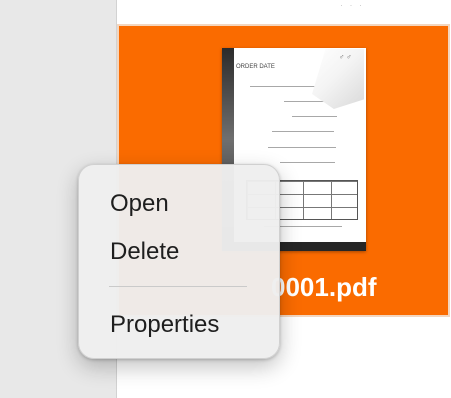 This screenshot has height=398, width=451. What do you see at coordinates (178, 286) in the screenshot?
I see `menu-separator` at bounding box center [178, 286].